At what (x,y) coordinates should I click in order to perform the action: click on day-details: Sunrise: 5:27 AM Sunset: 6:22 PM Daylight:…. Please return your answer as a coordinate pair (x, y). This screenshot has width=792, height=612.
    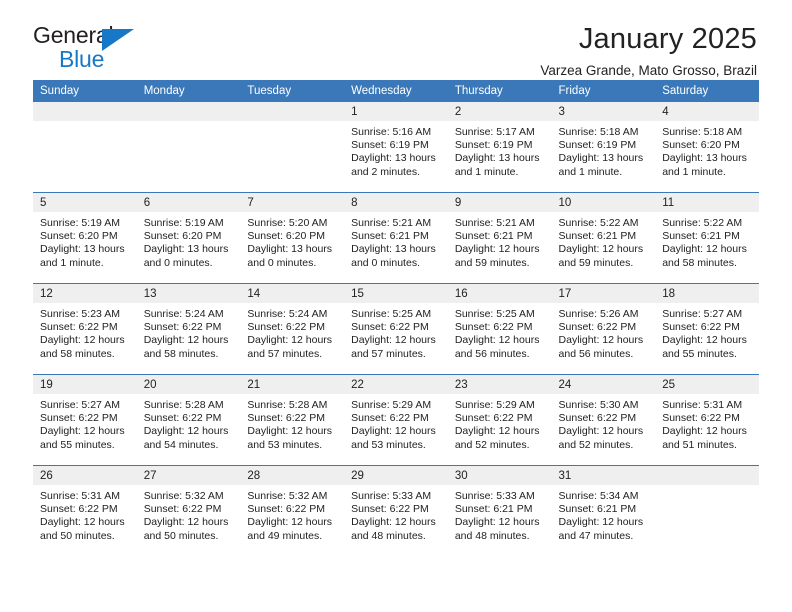
    Looking at the image, I should click on (707, 332).